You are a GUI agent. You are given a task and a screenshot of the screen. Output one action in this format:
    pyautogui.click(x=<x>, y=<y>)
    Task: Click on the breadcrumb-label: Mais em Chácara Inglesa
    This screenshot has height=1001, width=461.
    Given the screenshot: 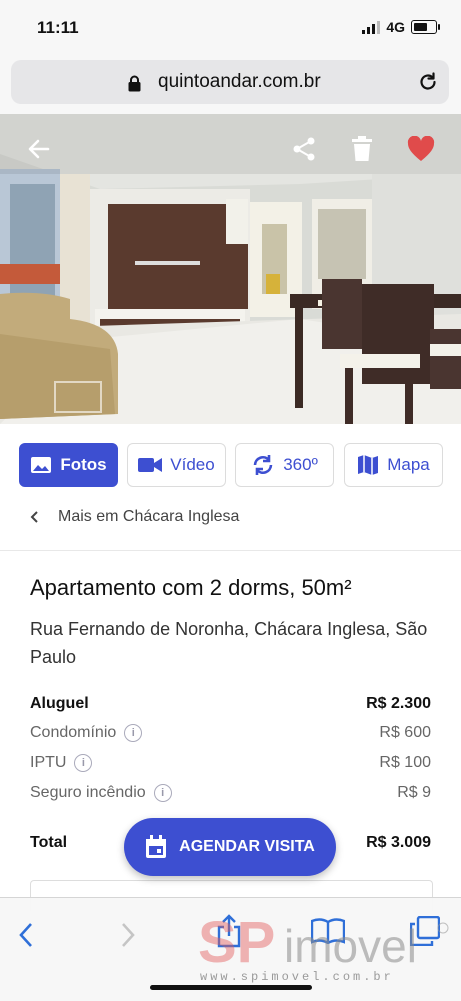 What is the action you would take?
    pyautogui.click(x=149, y=516)
    